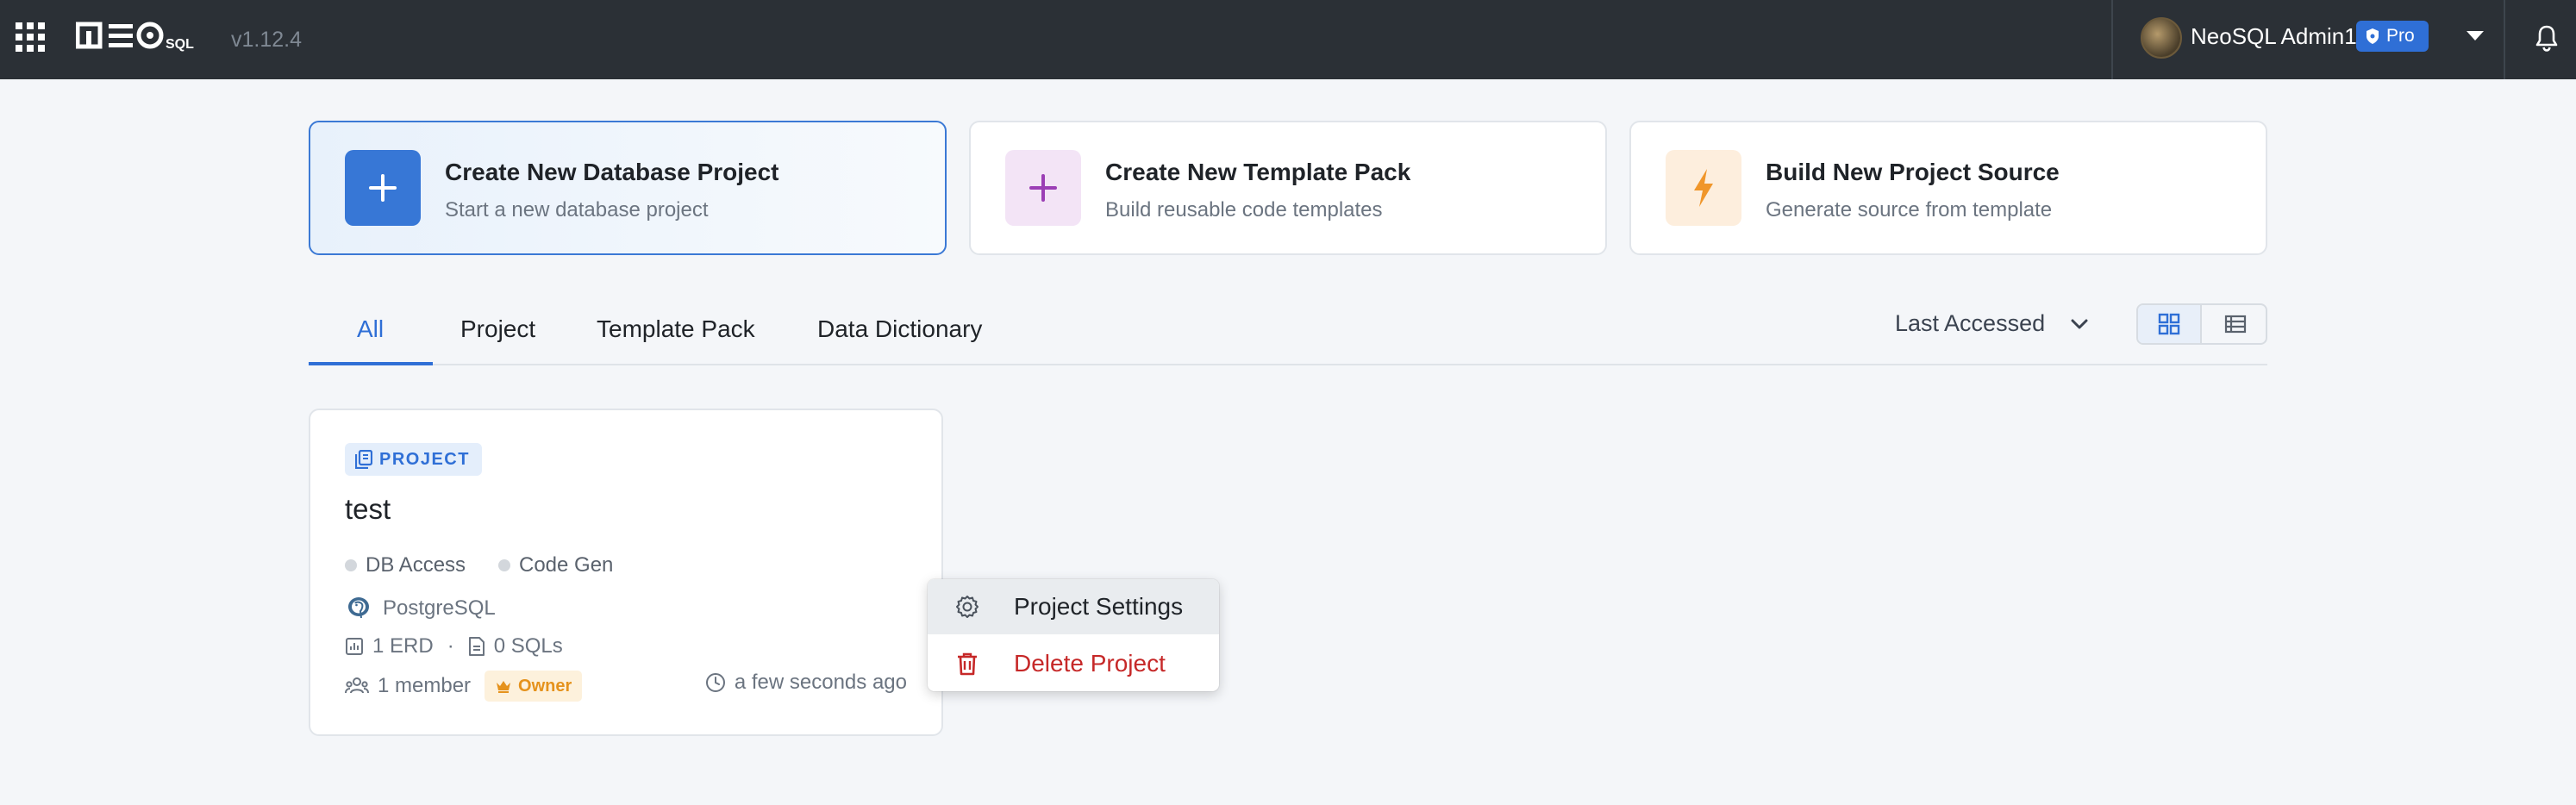 Image resolution: width=2576 pixels, height=805 pixels. I want to click on pro-badge: Pro, so click(2392, 36).